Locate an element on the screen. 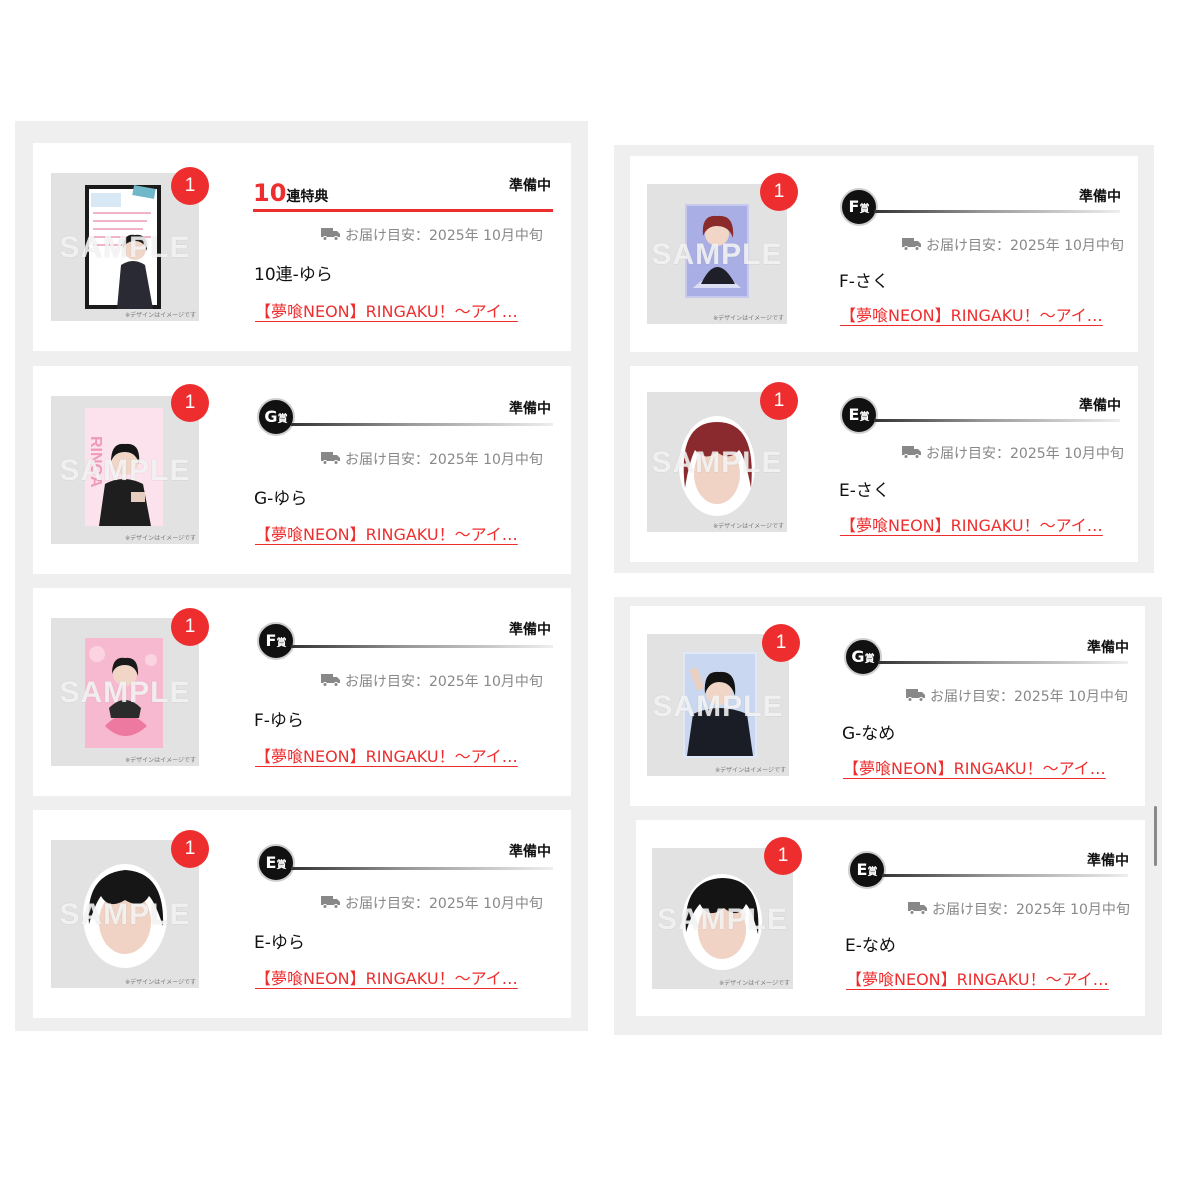 The image size is (1200, 1200). bonus-title: 10連特典 is located at coordinates (290, 193).